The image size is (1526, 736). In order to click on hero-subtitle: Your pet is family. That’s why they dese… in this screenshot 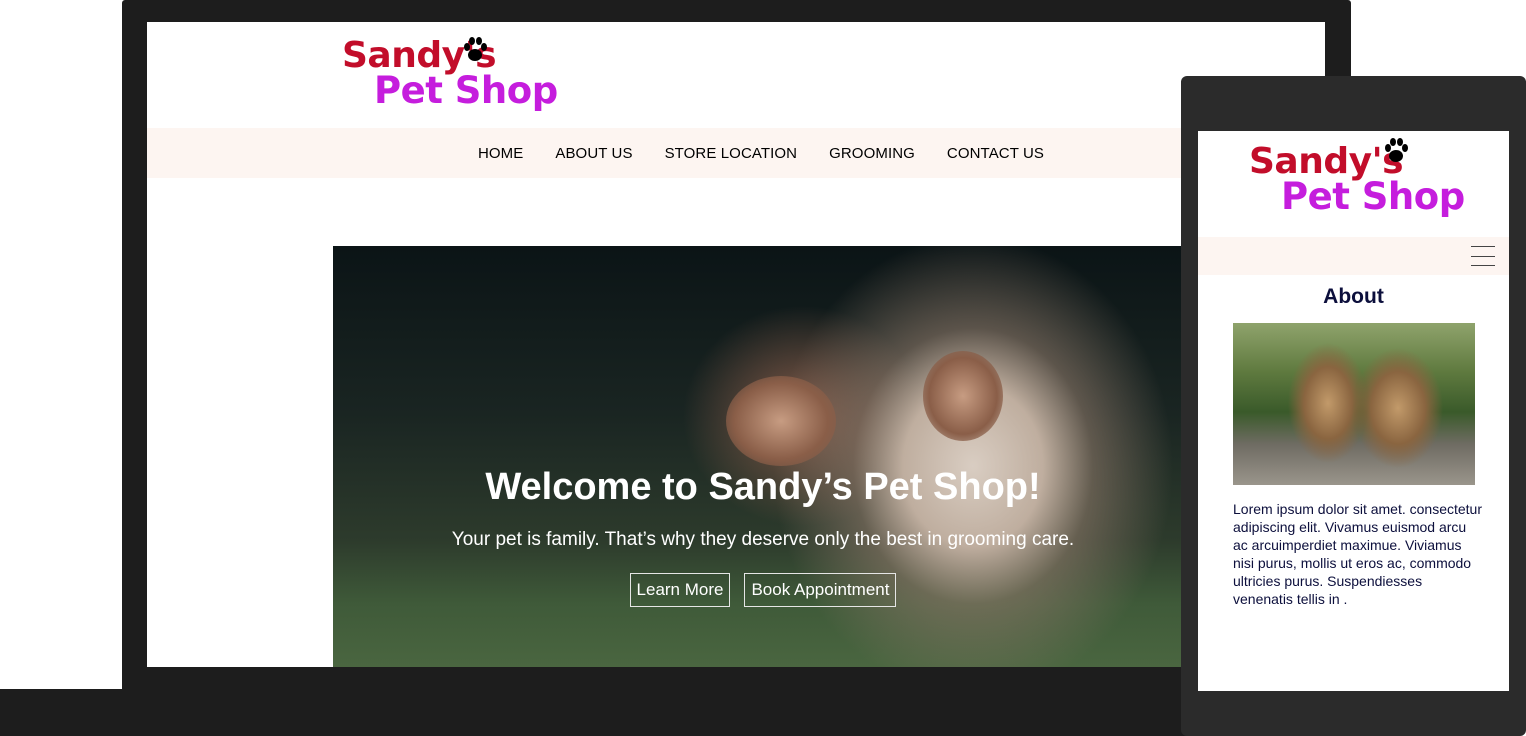, I will do `click(763, 539)`.